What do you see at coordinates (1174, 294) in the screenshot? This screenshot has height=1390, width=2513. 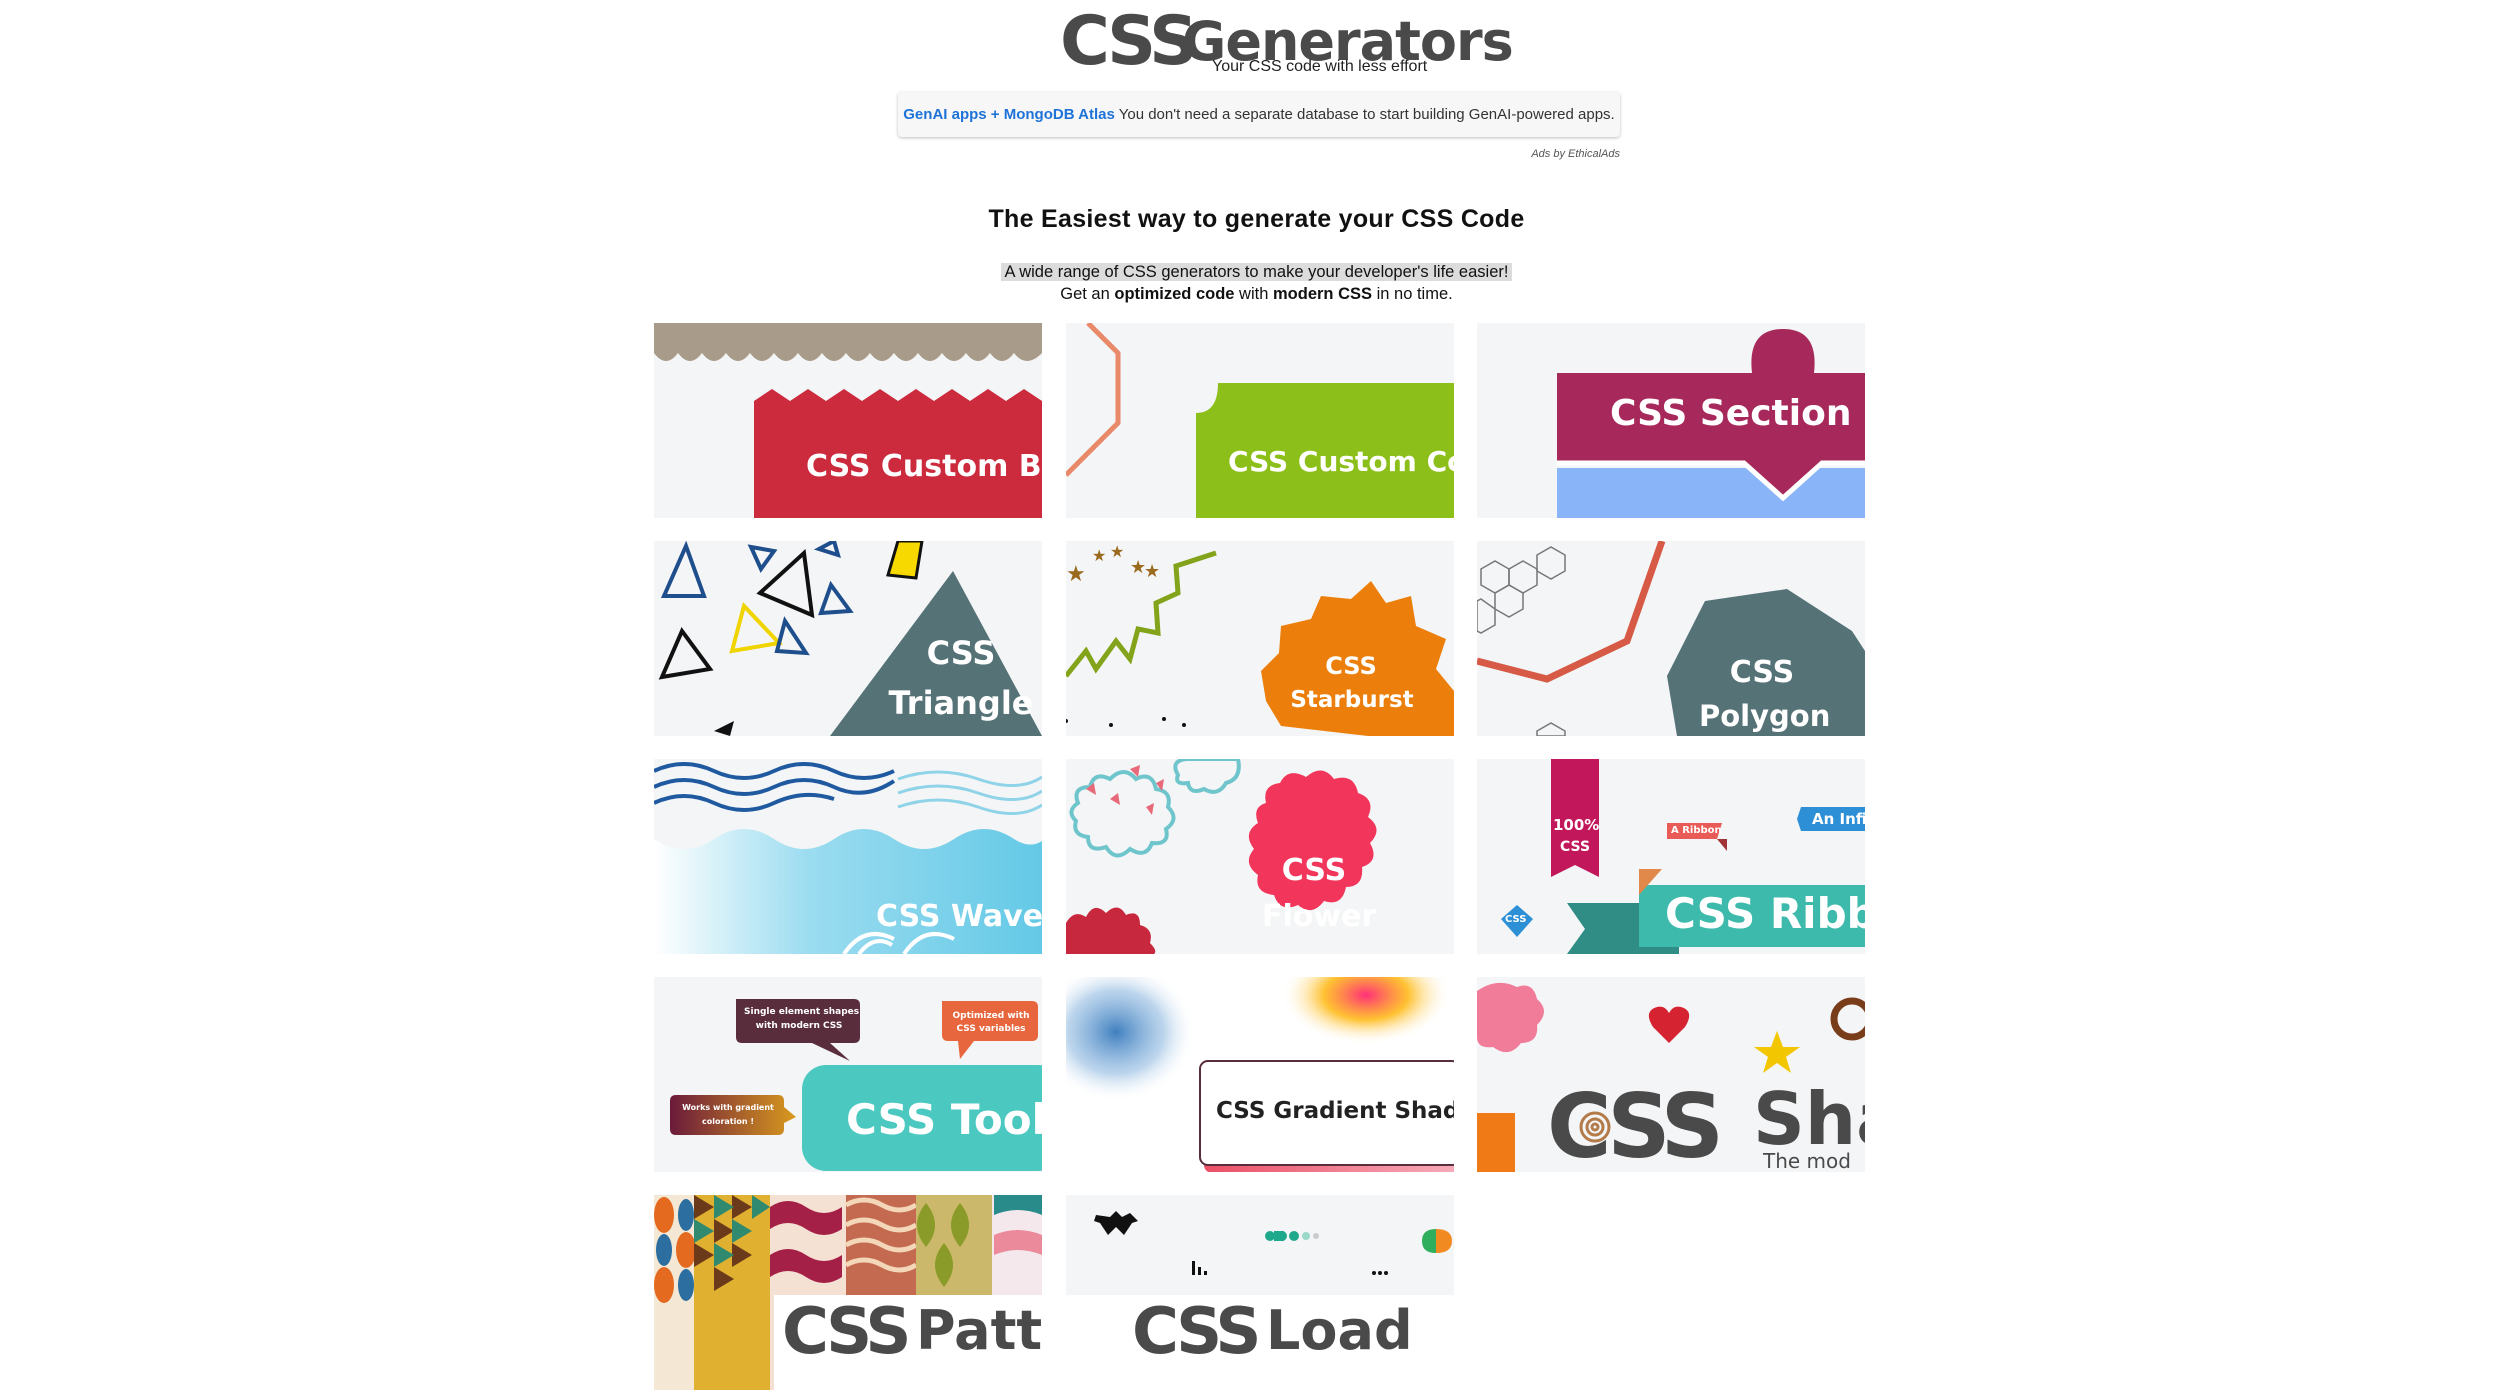 I see `subtitle-bold-1: optimized code` at bounding box center [1174, 294].